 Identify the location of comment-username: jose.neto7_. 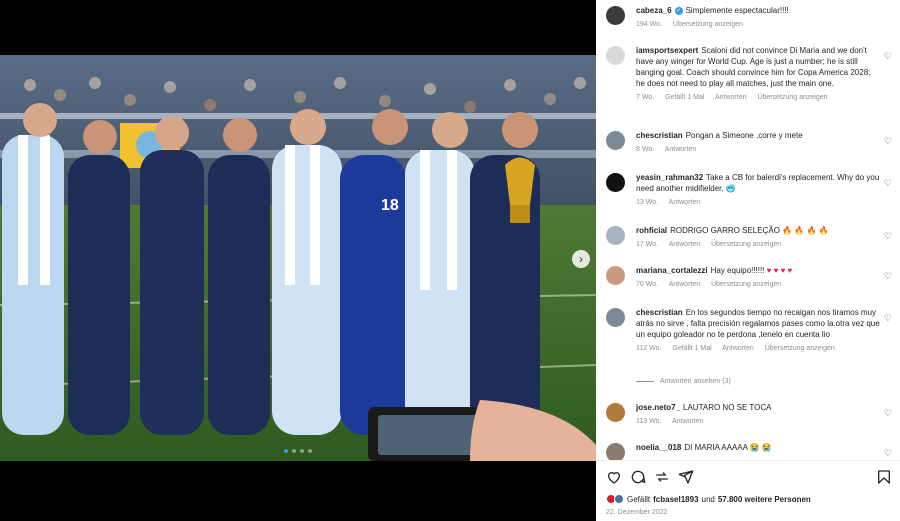
(658, 407).